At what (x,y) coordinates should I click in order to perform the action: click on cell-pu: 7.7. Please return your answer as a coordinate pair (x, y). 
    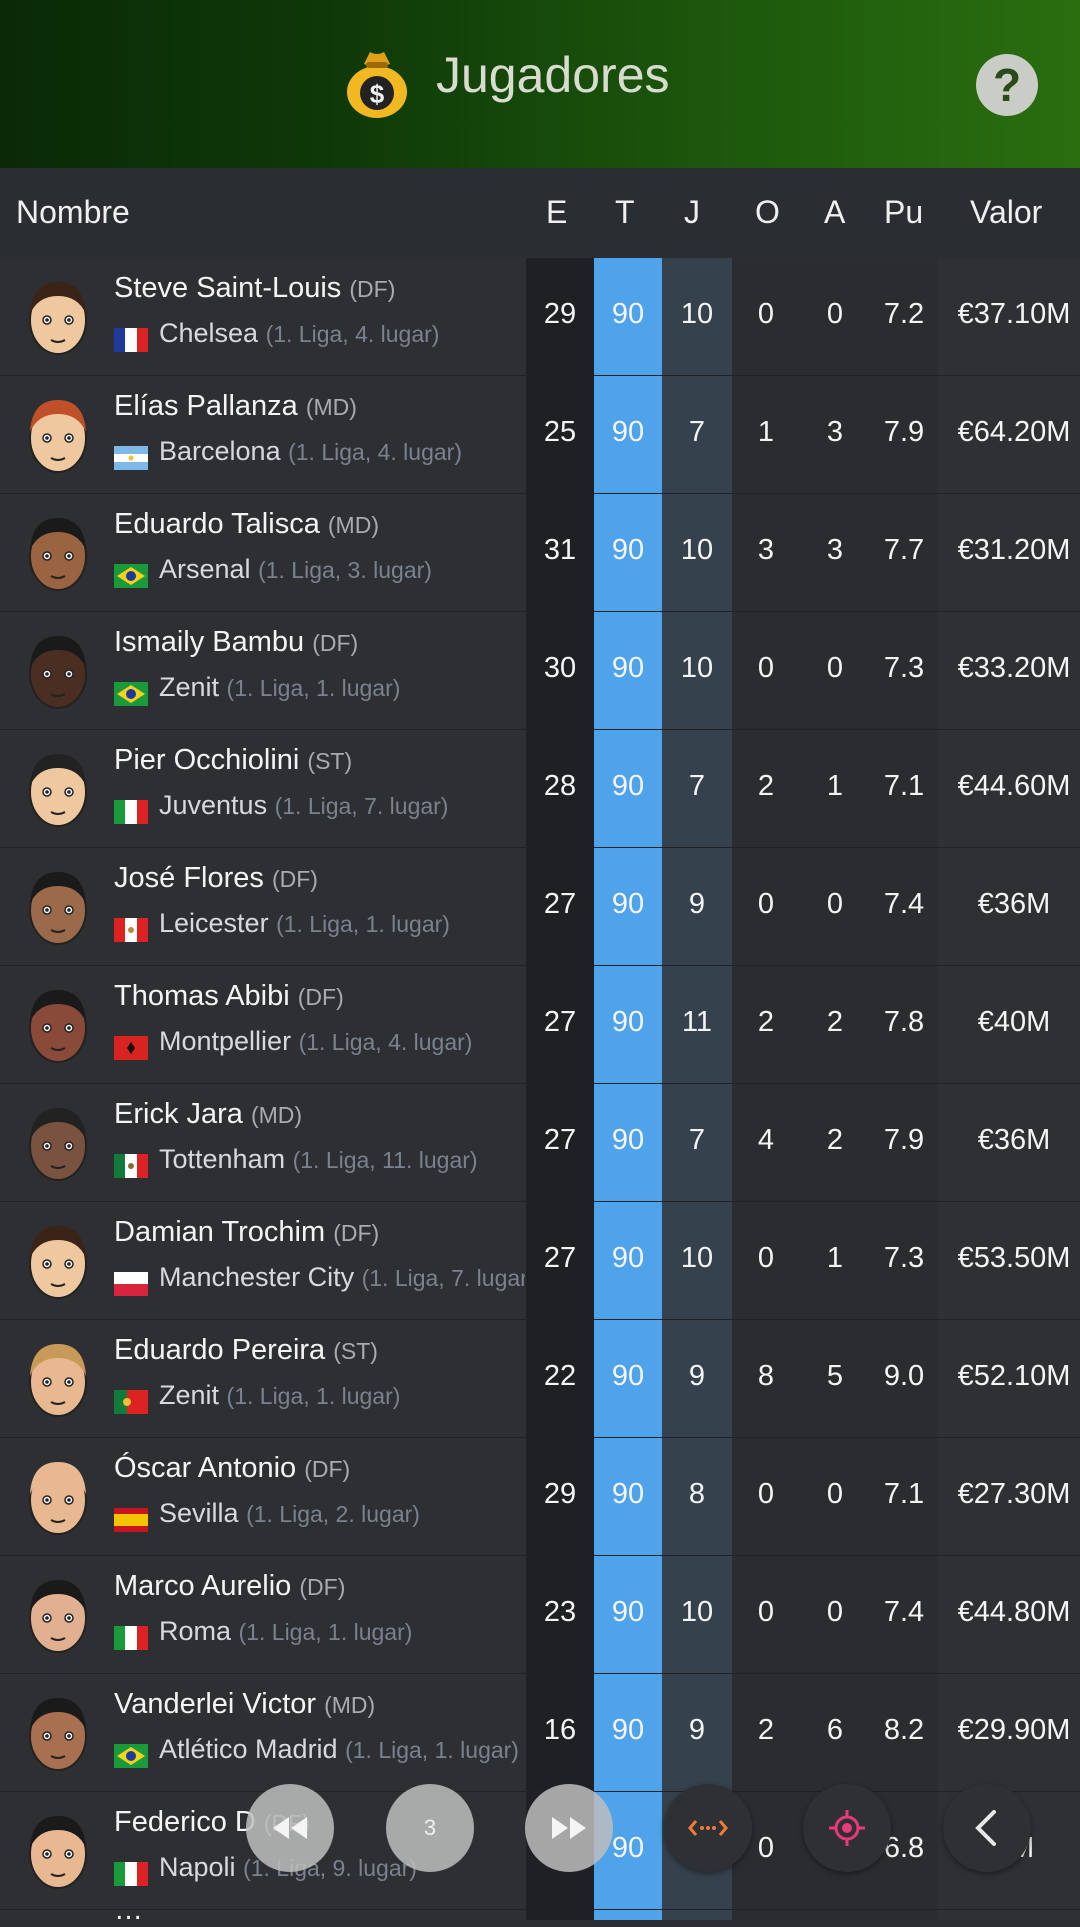
    Looking at the image, I should click on (904, 550).